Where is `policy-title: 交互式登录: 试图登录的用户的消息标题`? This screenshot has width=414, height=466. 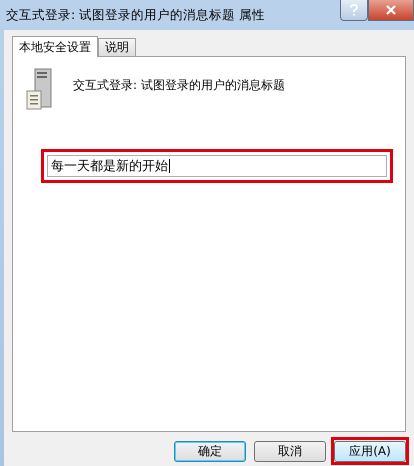
policy-title: 交互式登录: 试图登录的用户的消息标题 is located at coordinates (179, 85).